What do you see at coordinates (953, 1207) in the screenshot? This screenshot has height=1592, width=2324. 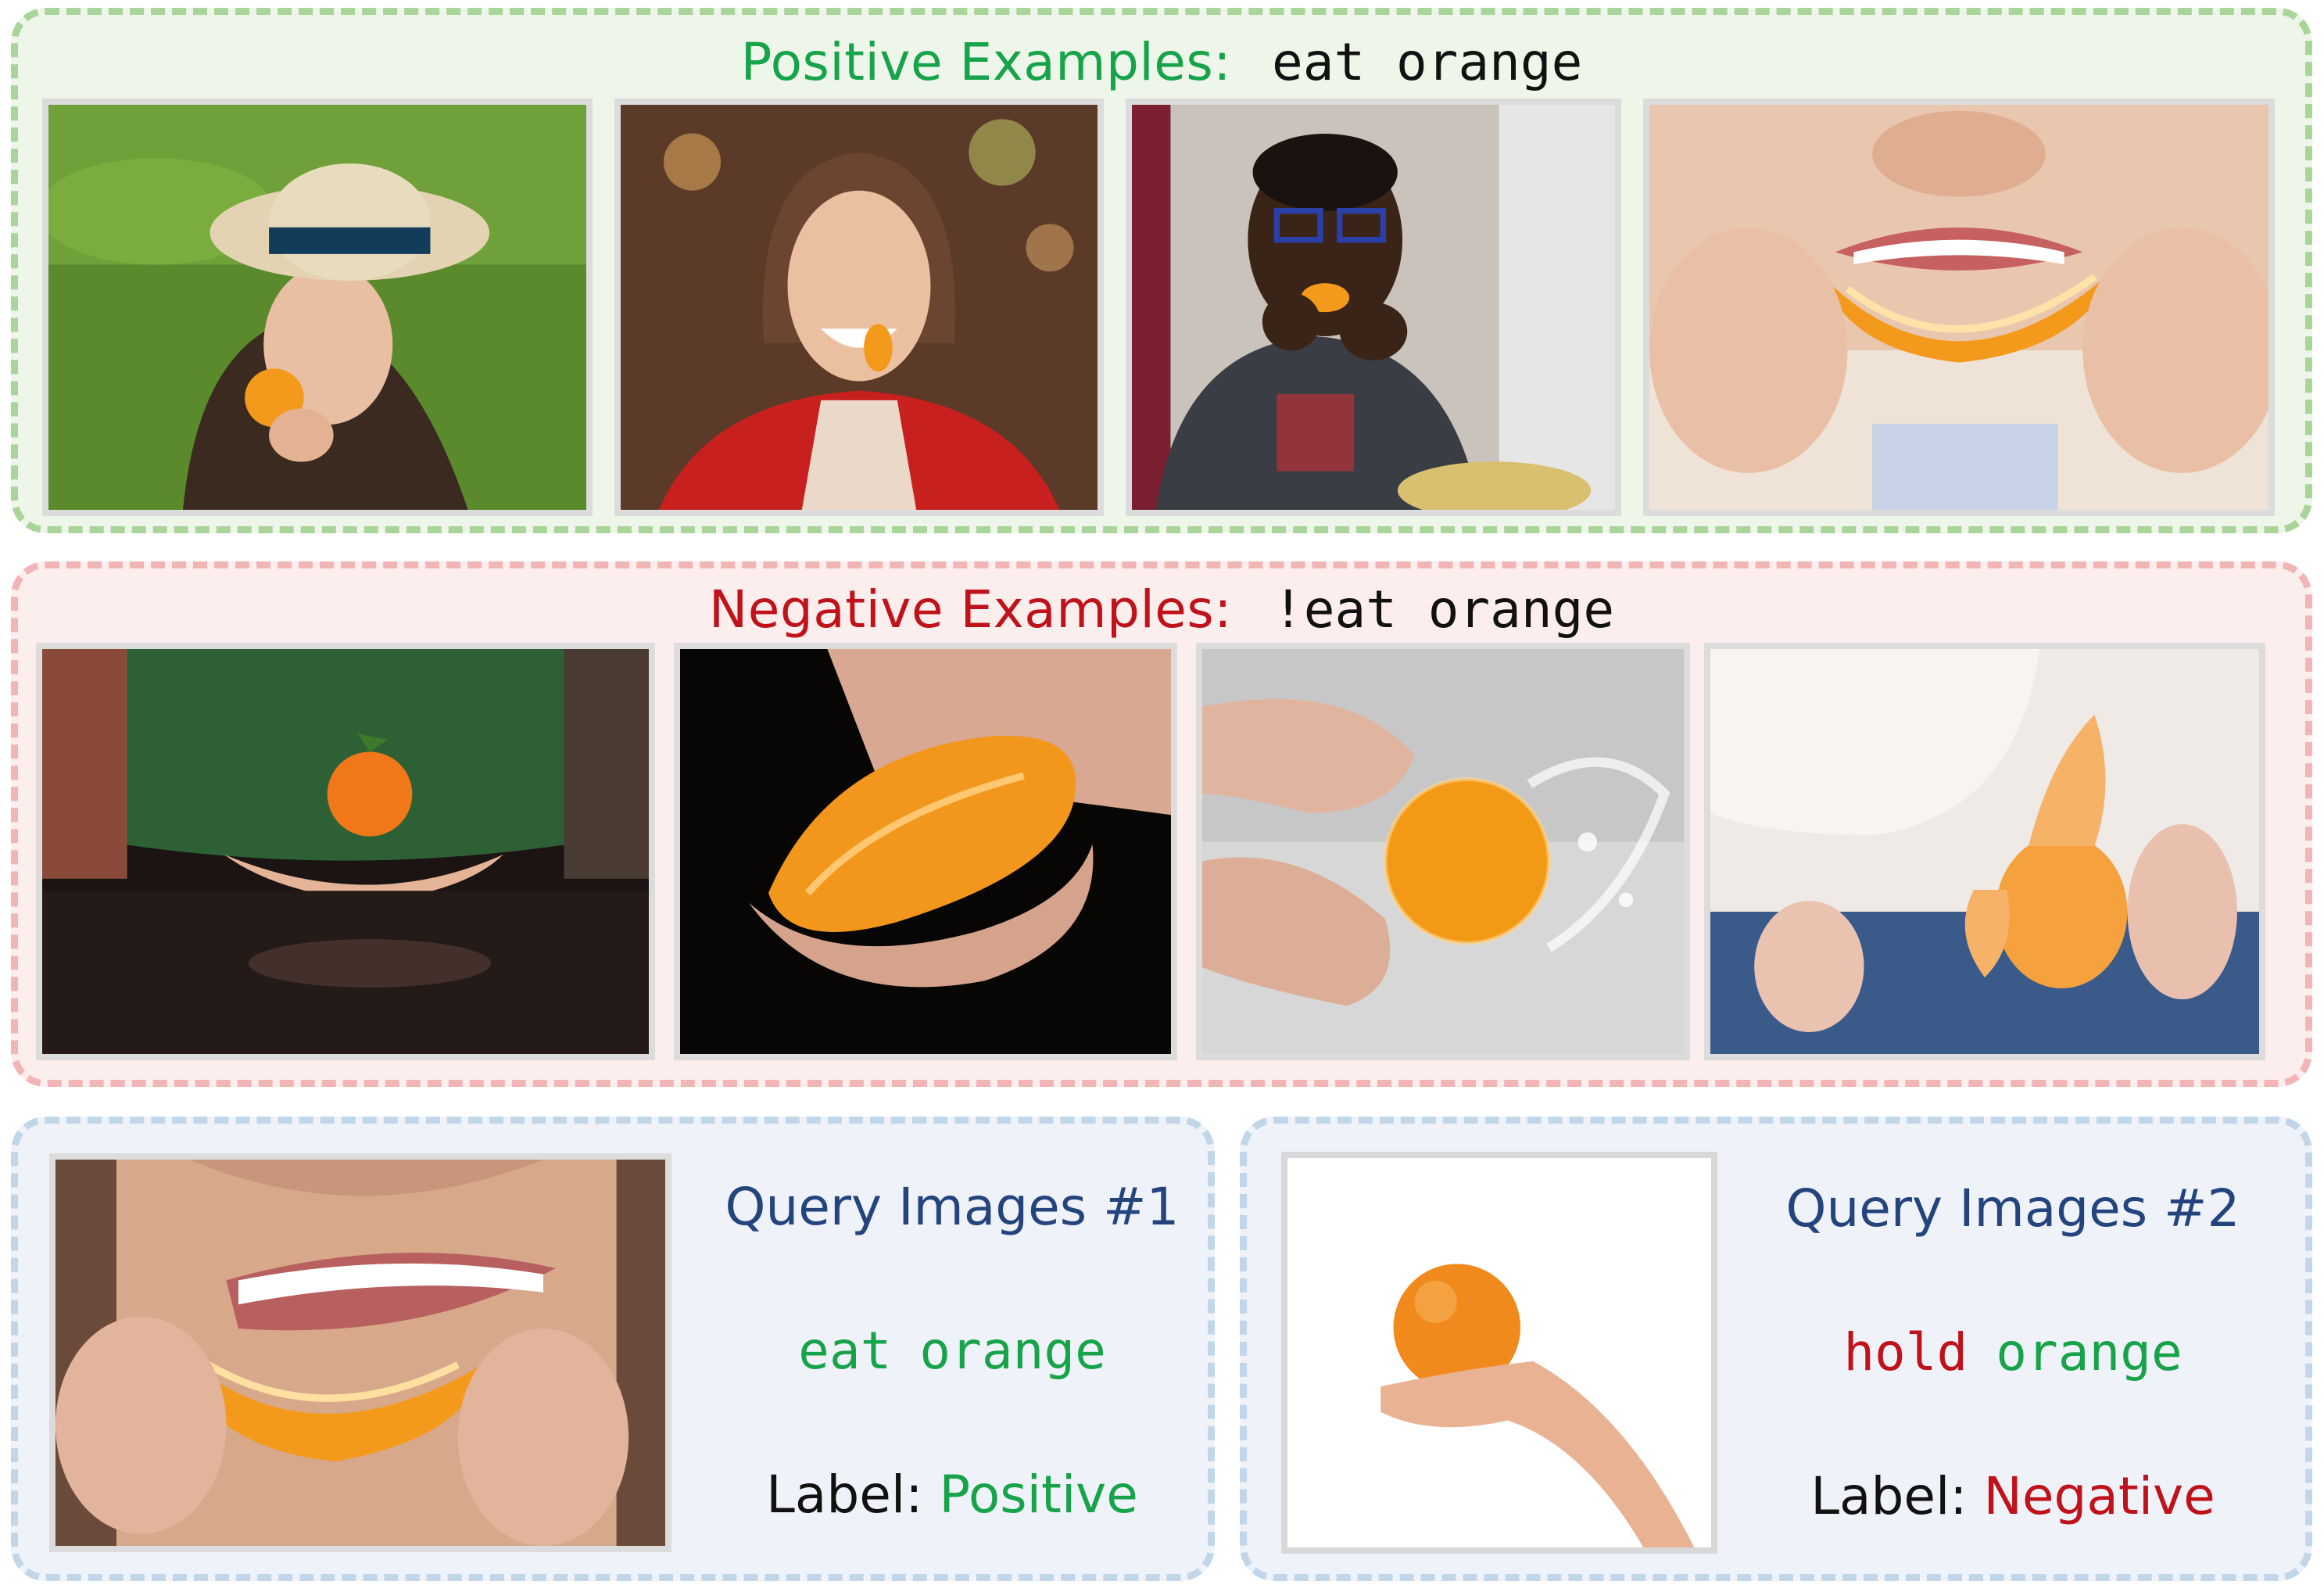 I see `query-1-title: Query Images #1` at bounding box center [953, 1207].